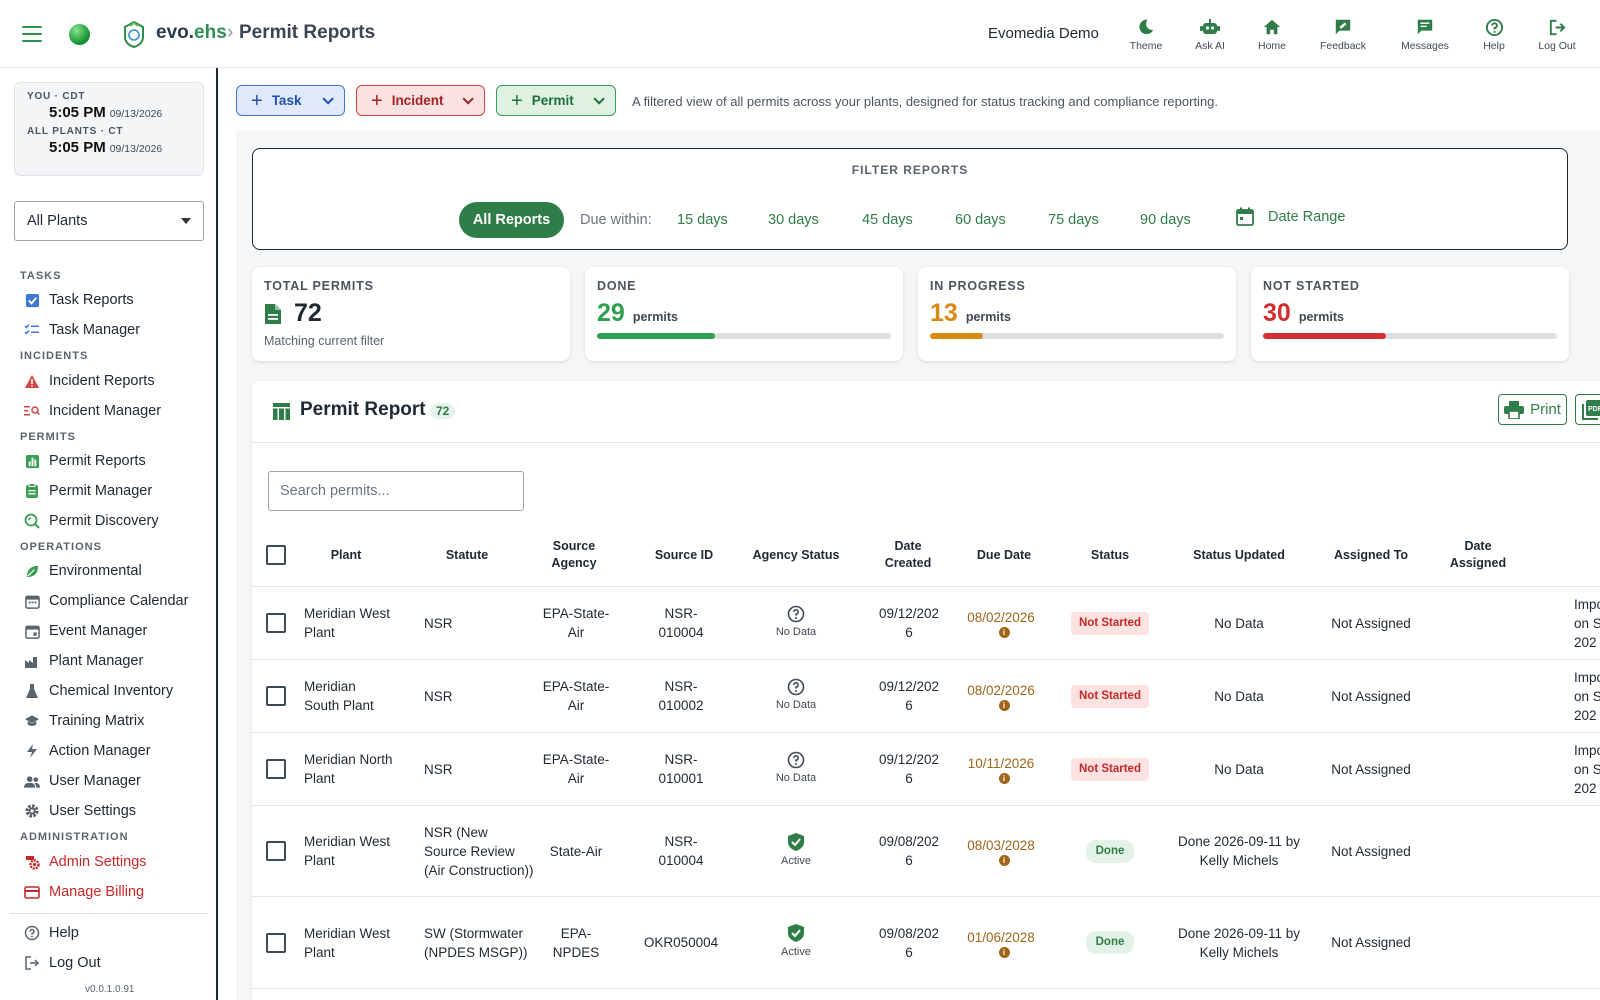  I want to click on evo-logo-icon, so click(134, 34).